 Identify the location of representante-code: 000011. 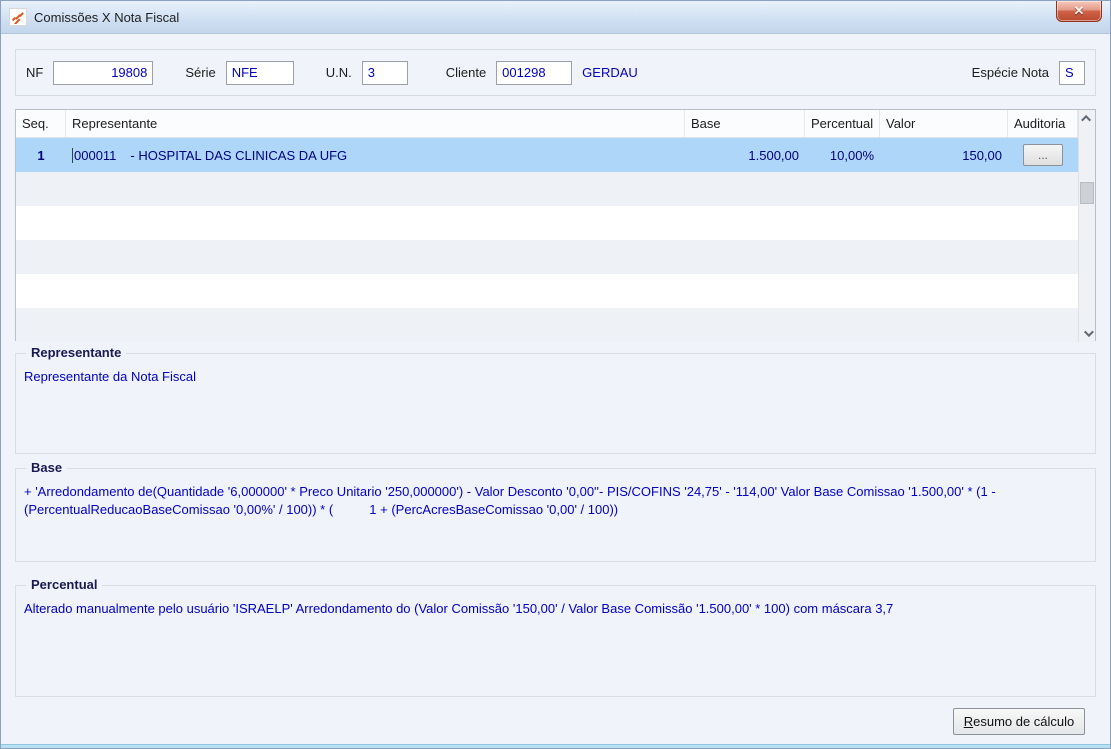
(94, 155).